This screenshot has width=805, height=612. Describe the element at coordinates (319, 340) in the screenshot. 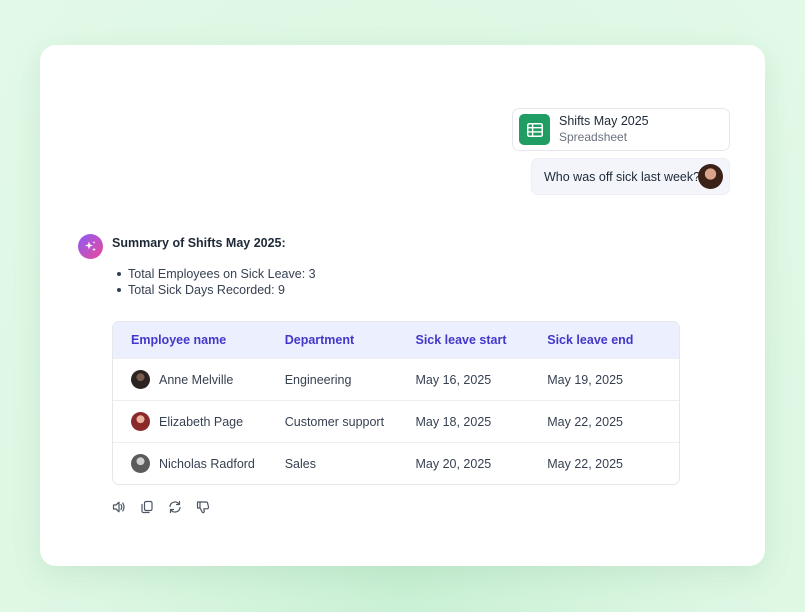

I see `column-header-department: Department` at that location.